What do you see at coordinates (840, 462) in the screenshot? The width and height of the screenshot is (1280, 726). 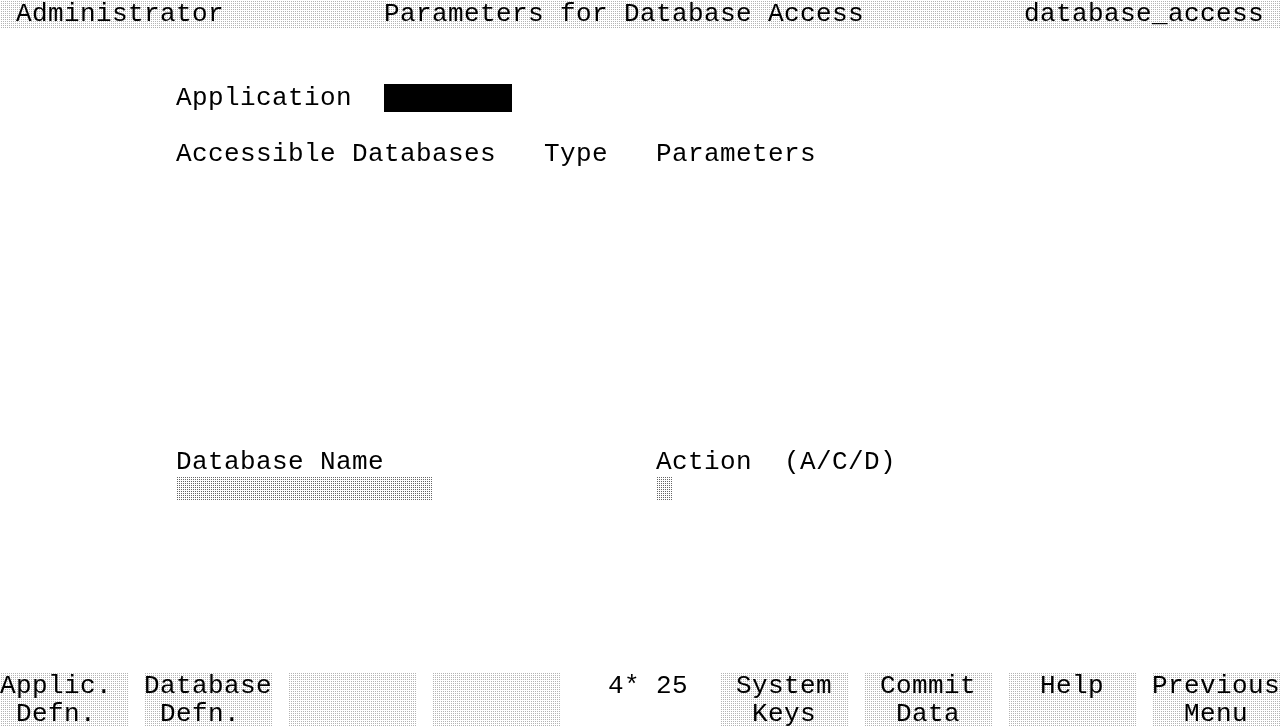 I see `action-hint: (A/C/D)` at bounding box center [840, 462].